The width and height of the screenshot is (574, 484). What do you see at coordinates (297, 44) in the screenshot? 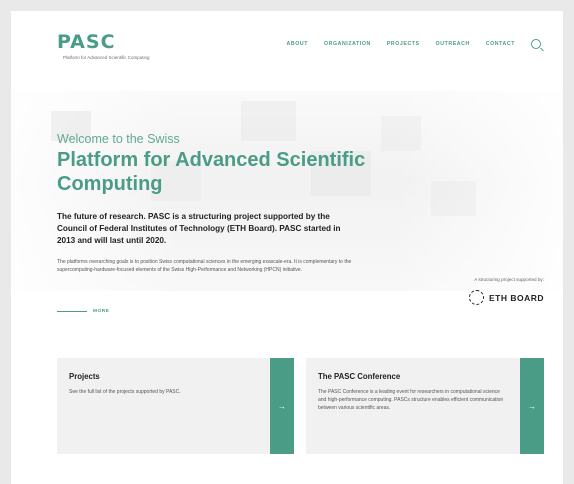
I see `nav-about: ABOUT` at bounding box center [297, 44].